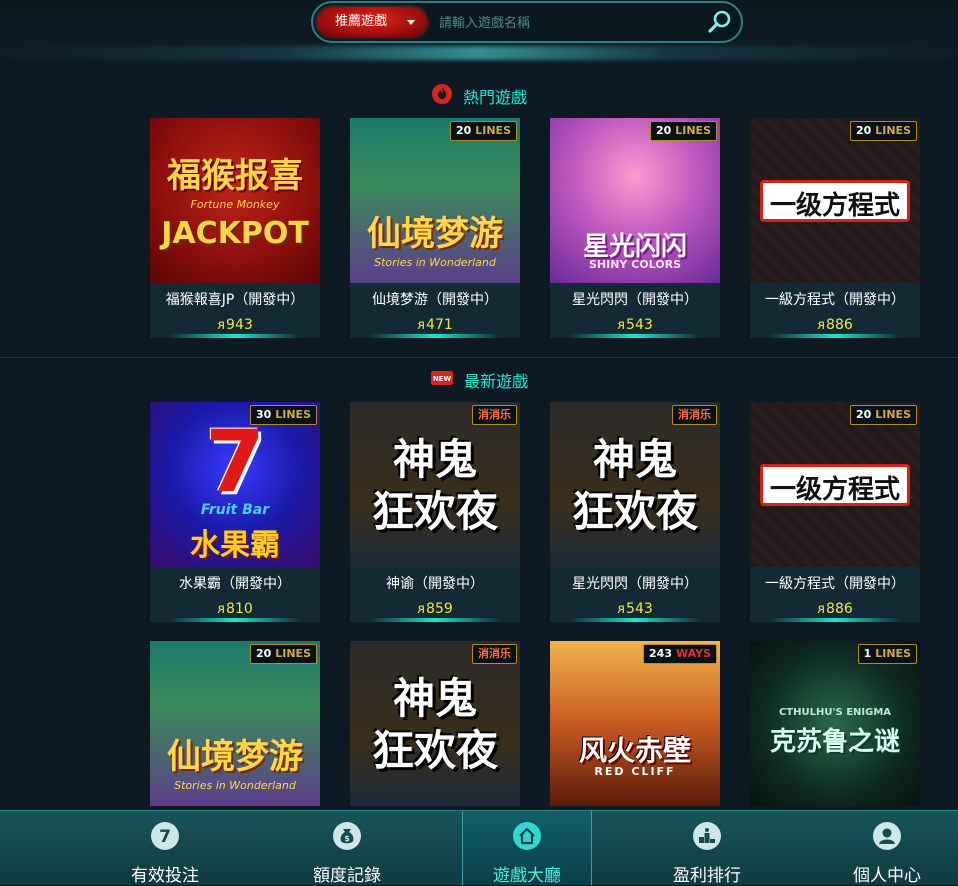 The height and width of the screenshot is (886, 958). I want to click on search-input, so click(569, 23).